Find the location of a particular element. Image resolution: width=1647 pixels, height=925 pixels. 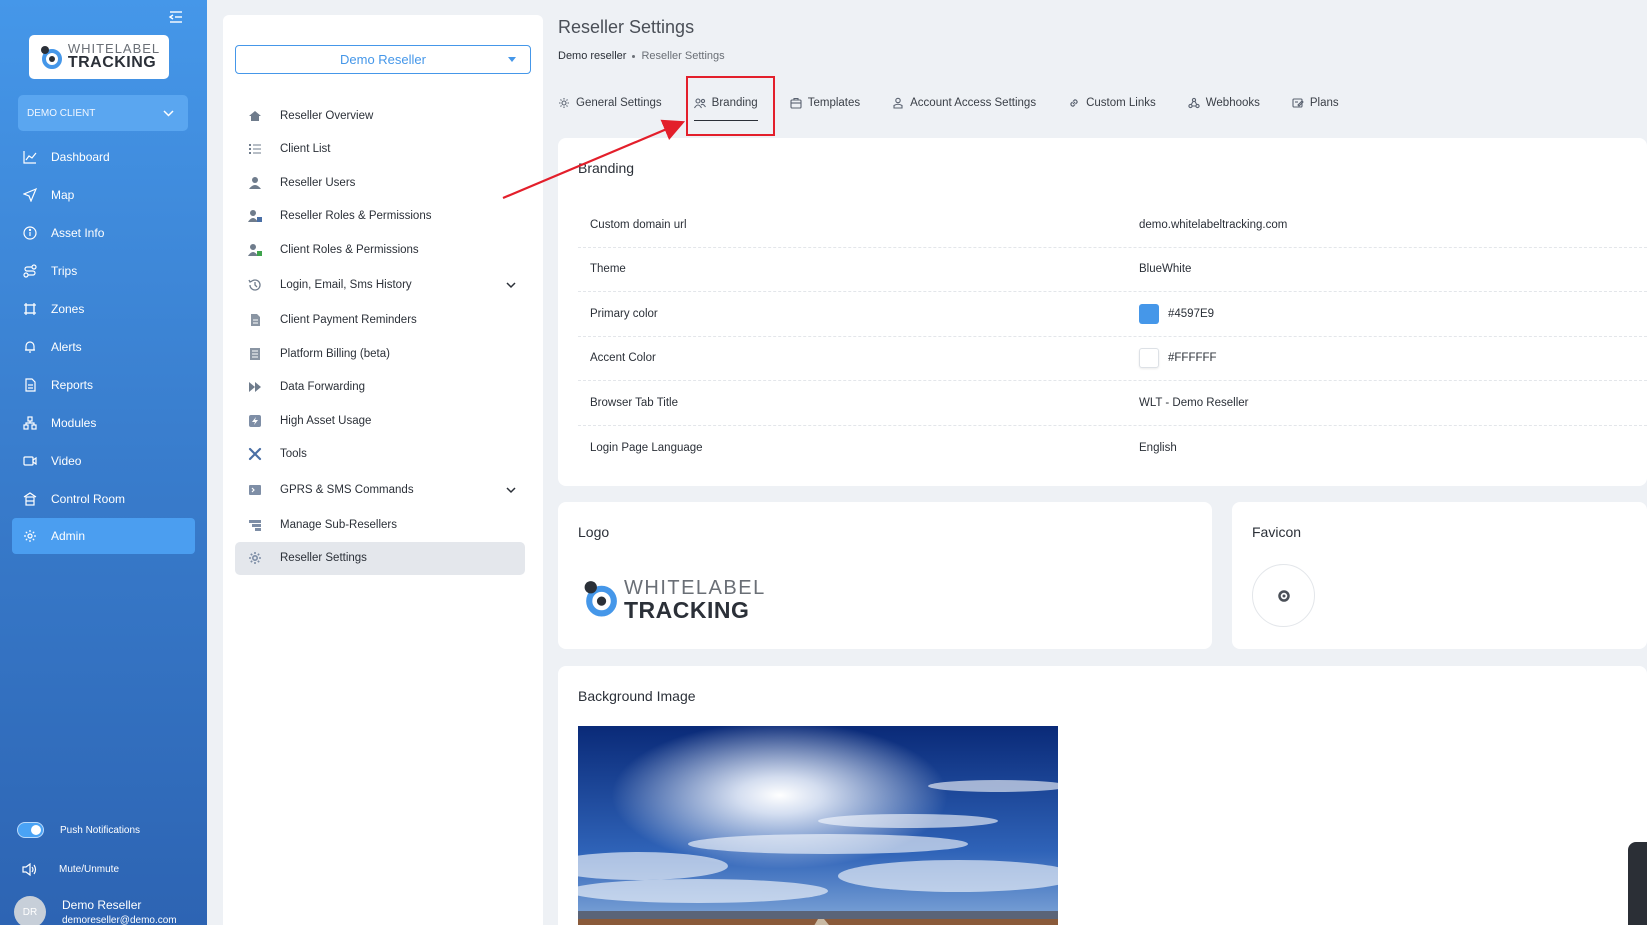

detail-value: English is located at coordinates (1158, 447).